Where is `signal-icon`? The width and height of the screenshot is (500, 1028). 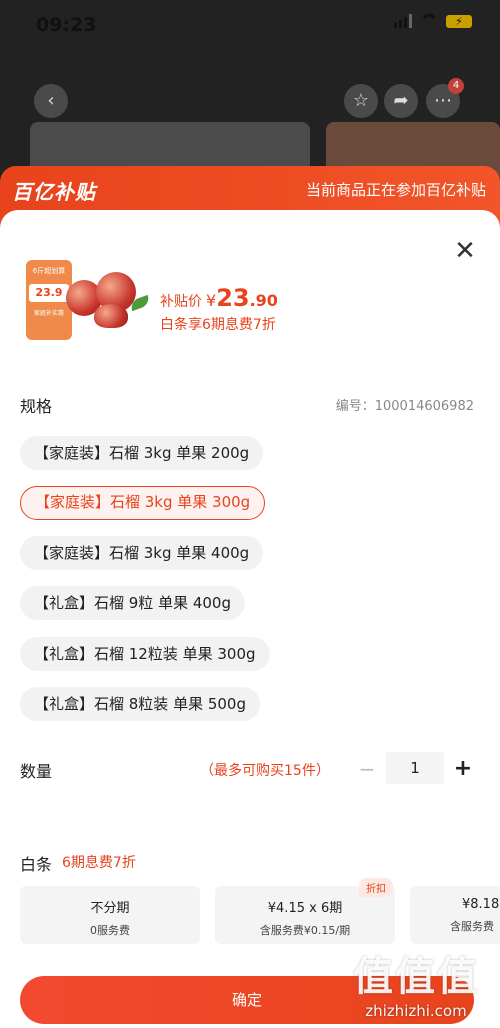
signal-icon is located at coordinates (403, 21).